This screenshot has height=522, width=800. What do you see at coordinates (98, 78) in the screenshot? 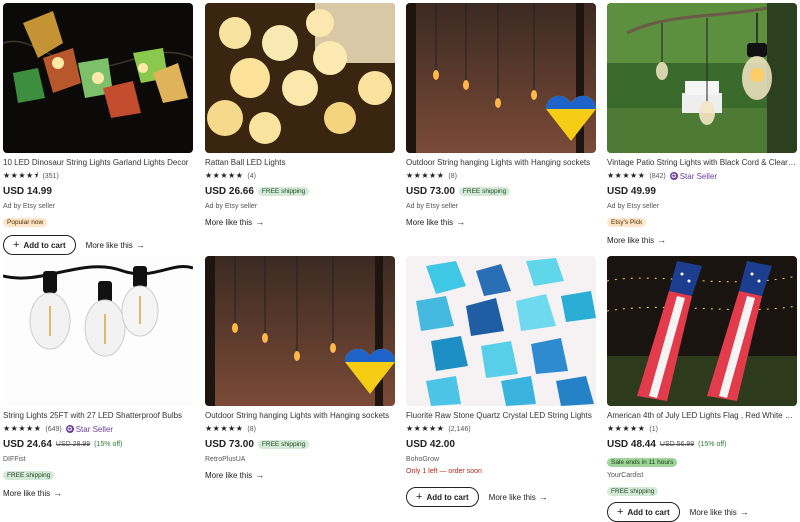
I see `listing-image-dinosaur-lights` at bounding box center [98, 78].